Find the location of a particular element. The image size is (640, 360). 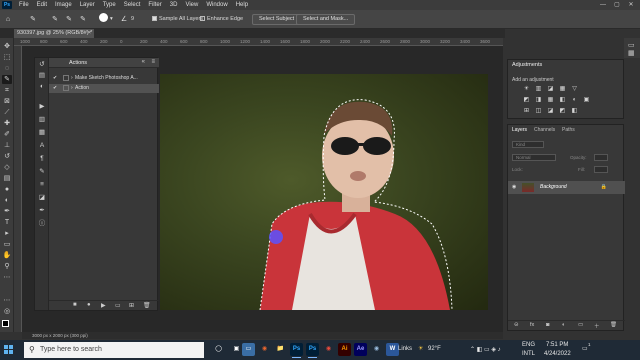

notification-icon: ▭ is located at coordinates (585, 348).